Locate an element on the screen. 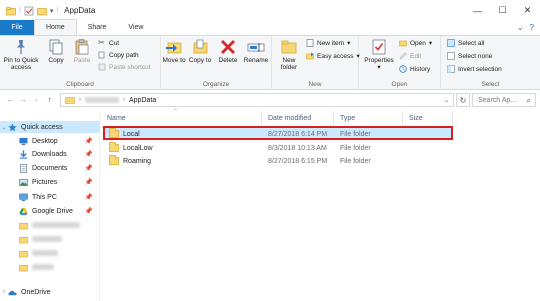 The width and height of the screenshot is (540, 301). chevron-right-icon: › is located at coordinates (4, 292).